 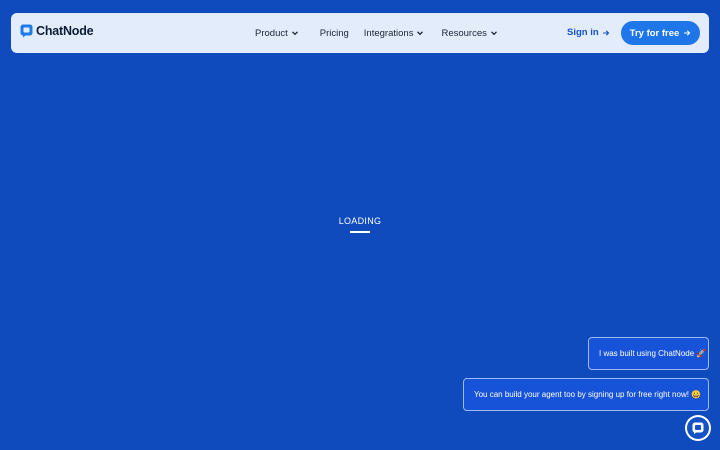 I want to click on chat-launcher-inner, so click(x=698, y=428).